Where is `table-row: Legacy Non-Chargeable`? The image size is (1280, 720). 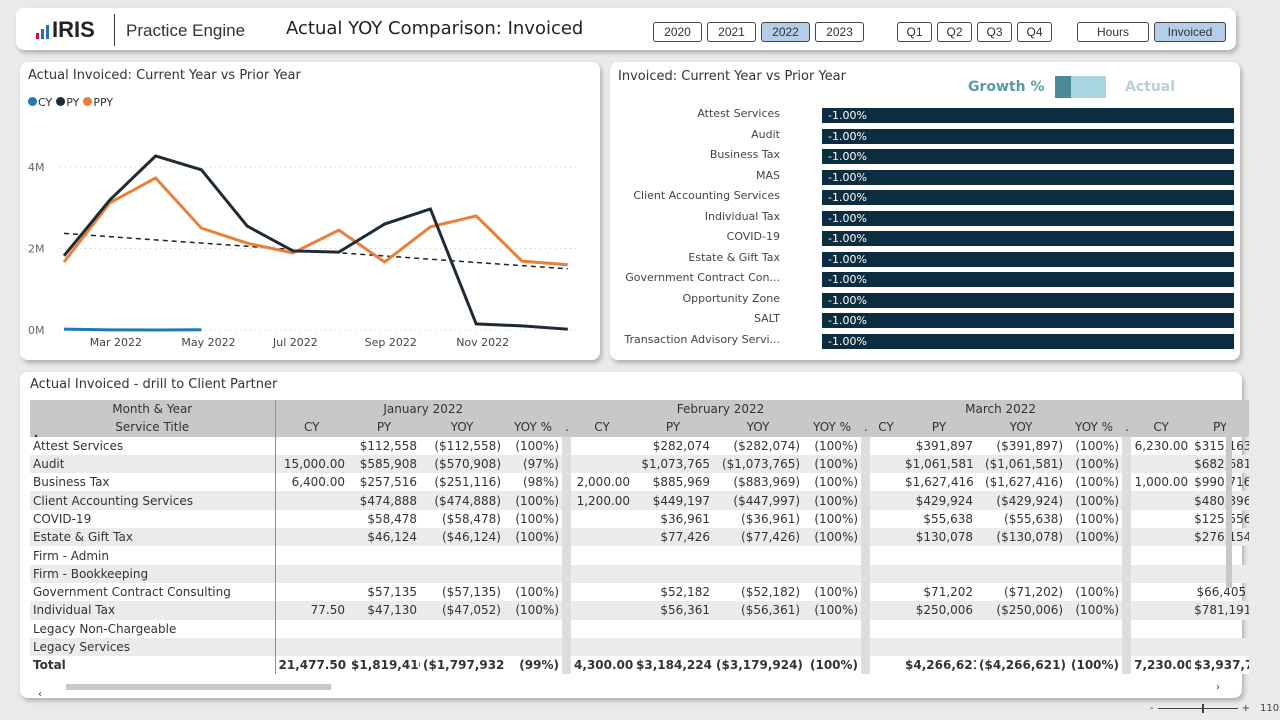
table-row: Legacy Non-Chargeable is located at coordinates (639, 628).